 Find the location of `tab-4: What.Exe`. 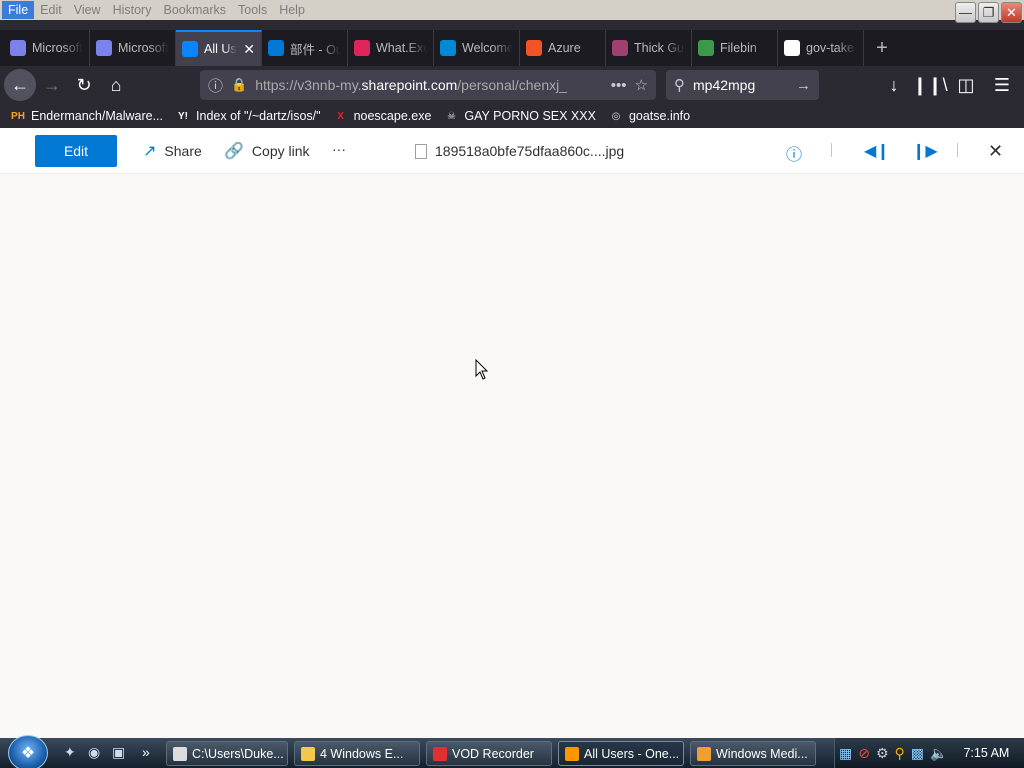

tab-4: What.Exe is located at coordinates (391, 48).